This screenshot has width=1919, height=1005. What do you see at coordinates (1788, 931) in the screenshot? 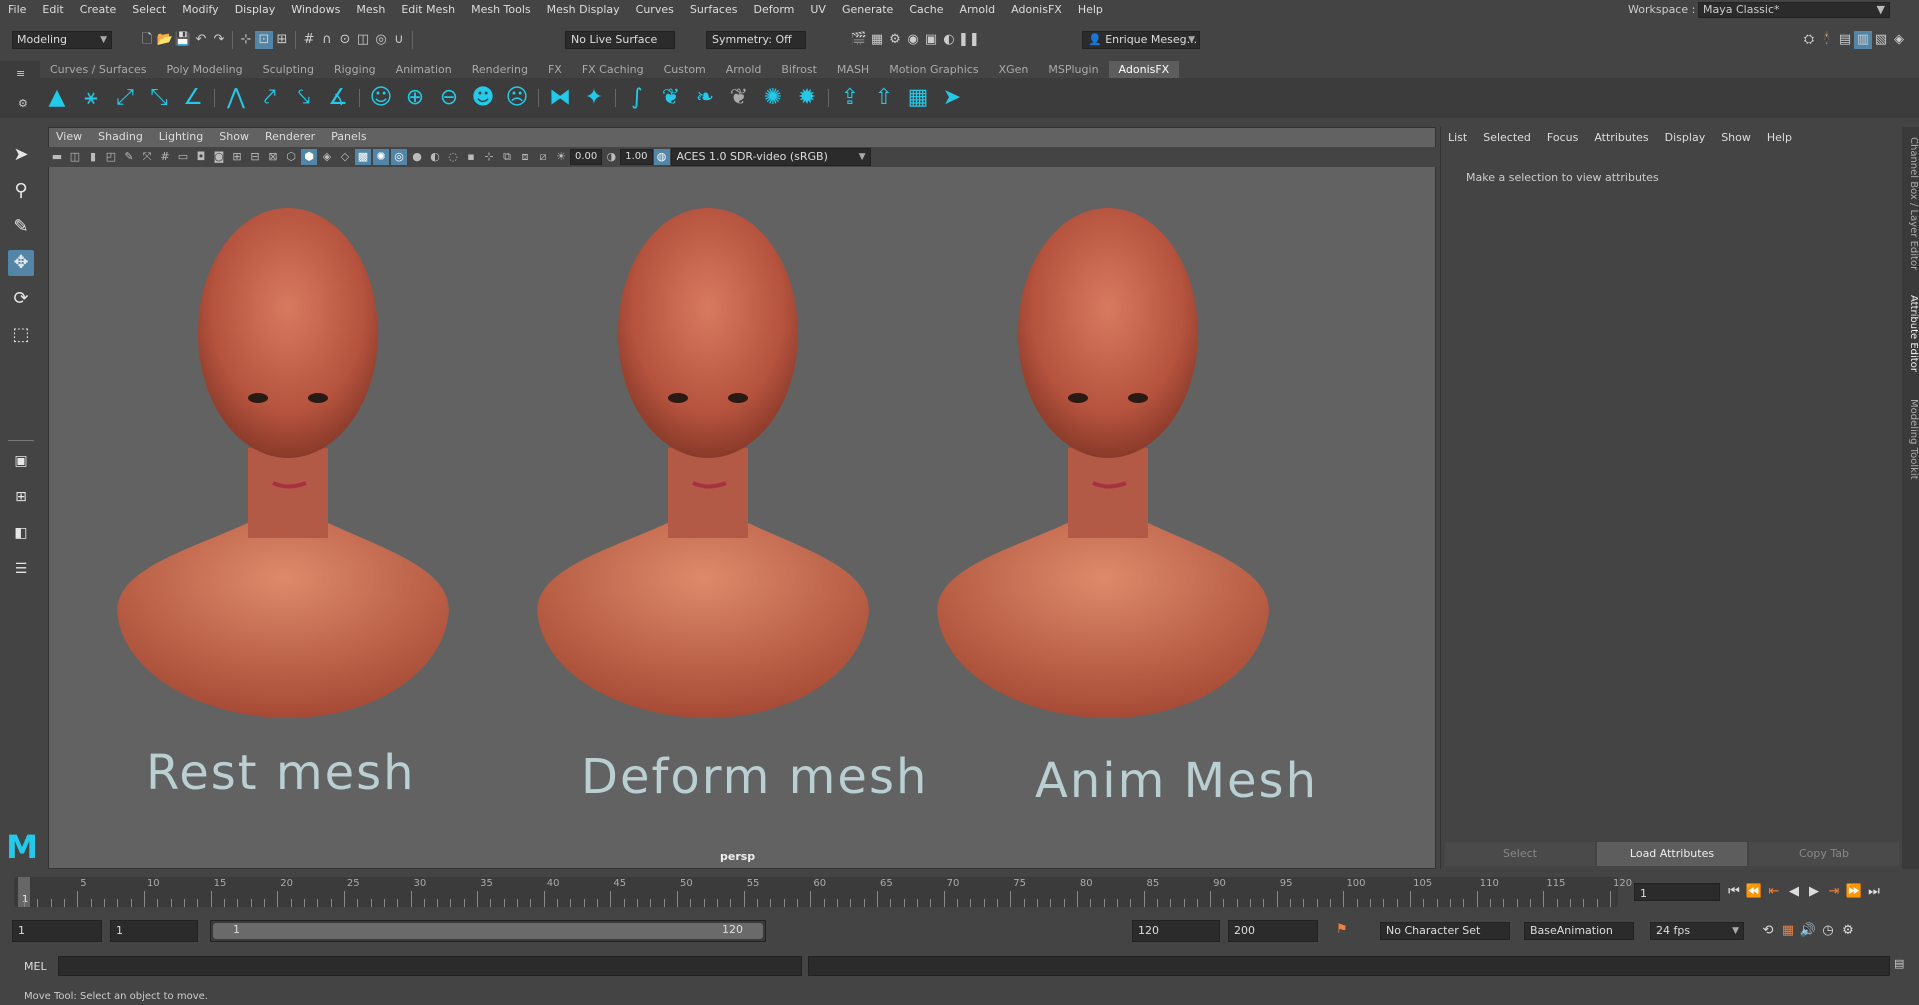
I see `cache-icon: ▦` at bounding box center [1788, 931].